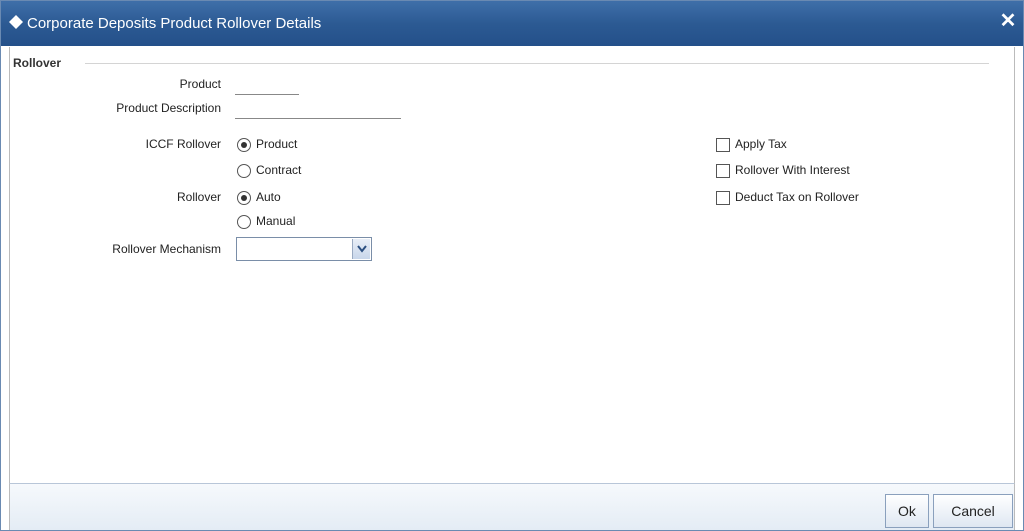 The height and width of the screenshot is (531, 1024). Describe the element at coordinates (723, 171) in the screenshot. I see `rollover-with-interest-checkbox` at that location.